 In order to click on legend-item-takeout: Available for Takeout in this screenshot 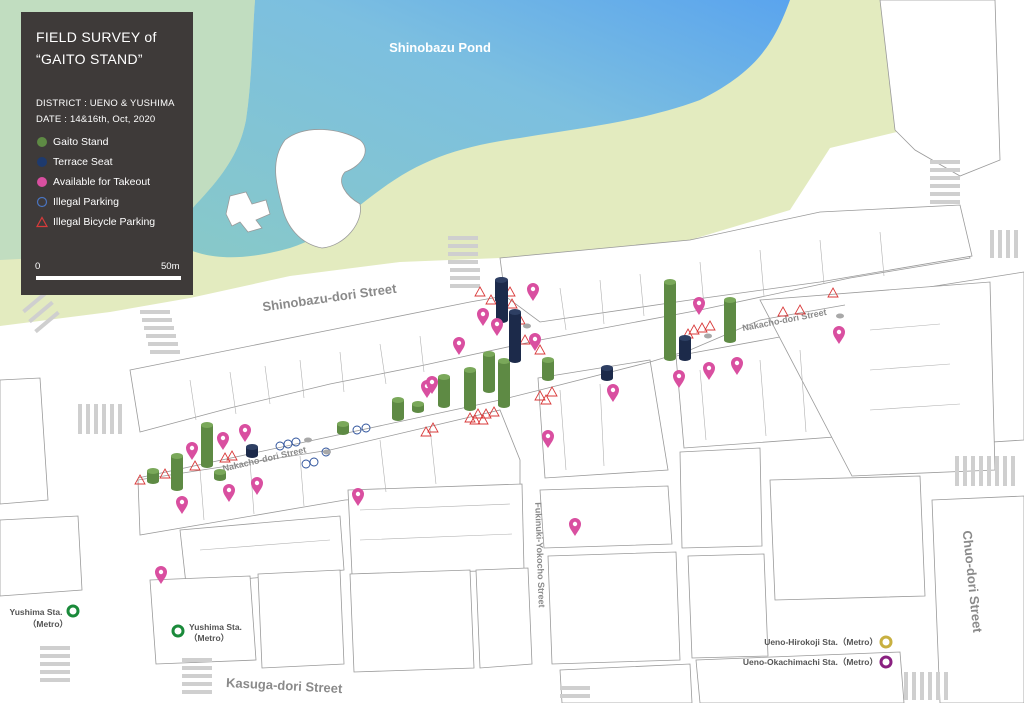, I will do `click(93, 182)`.